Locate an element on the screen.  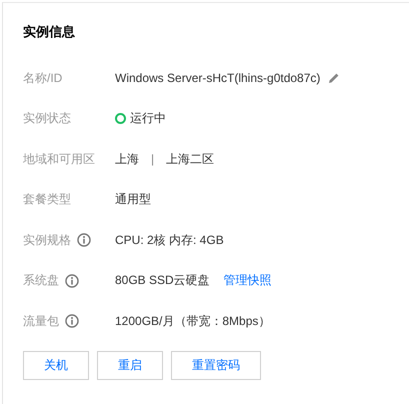
field-label: 流量包 is located at coordinates (41, 321).